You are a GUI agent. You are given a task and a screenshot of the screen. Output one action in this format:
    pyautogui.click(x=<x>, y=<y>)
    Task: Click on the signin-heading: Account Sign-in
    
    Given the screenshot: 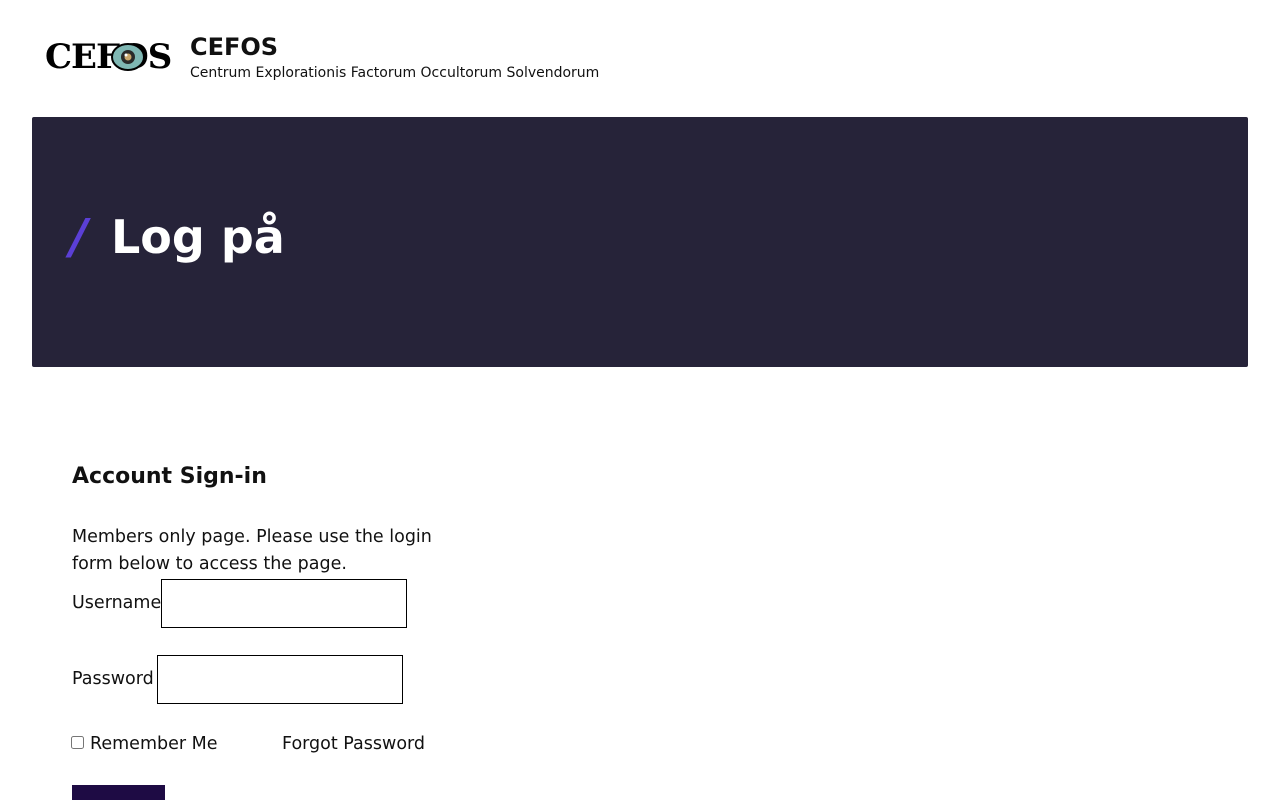 What is the action you would take?
    pyautogui.click(x=169, y=476)
    